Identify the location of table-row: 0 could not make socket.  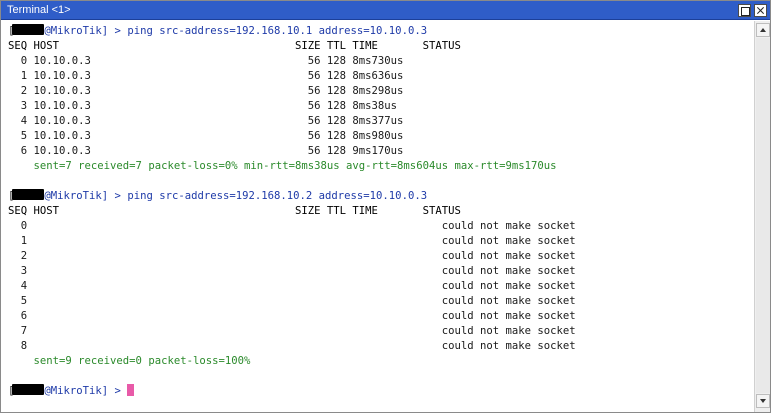
(292, 226).